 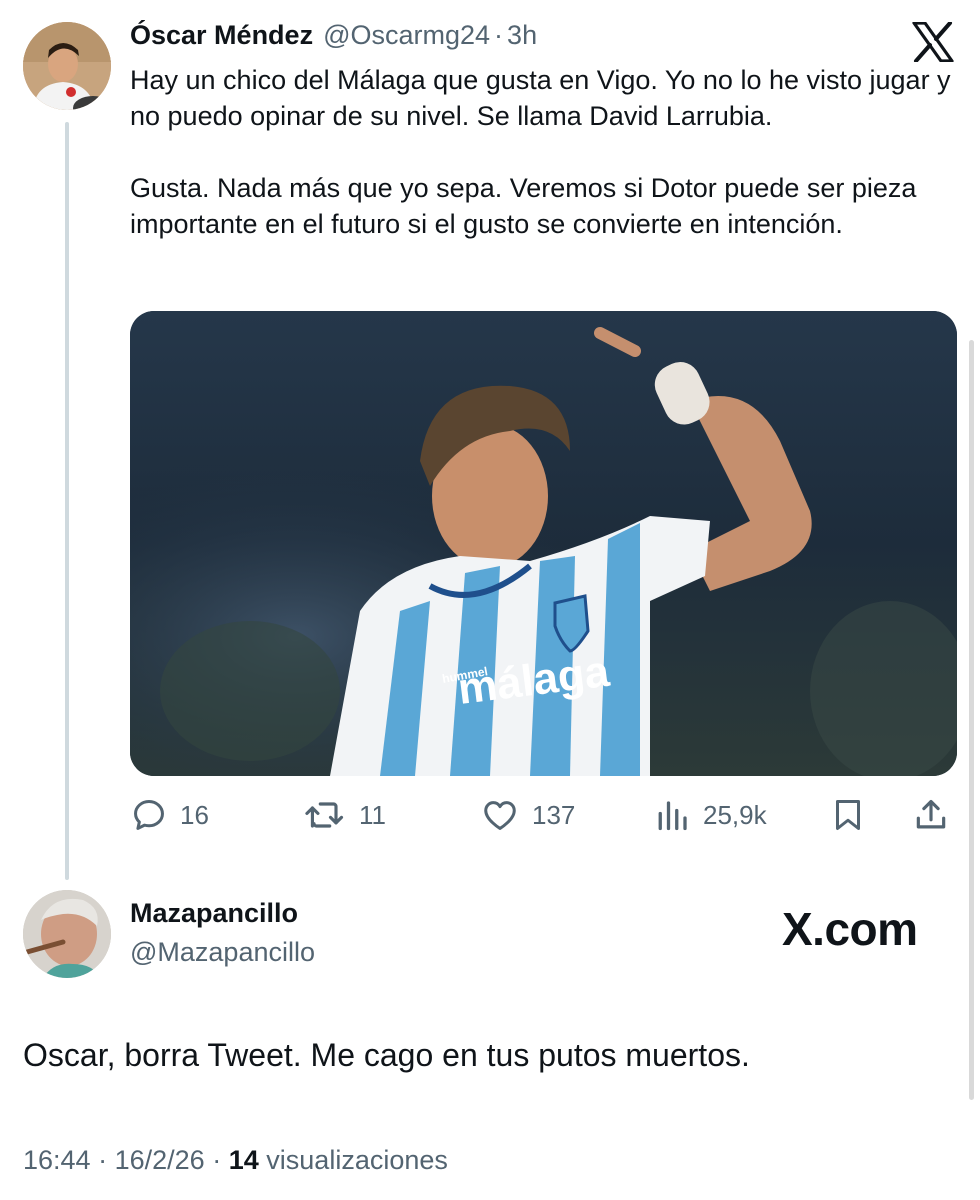 What do you see at coordinates (527, 815) in the screenshot?
I see `like-action: 137` at bounding box center [527, 815].